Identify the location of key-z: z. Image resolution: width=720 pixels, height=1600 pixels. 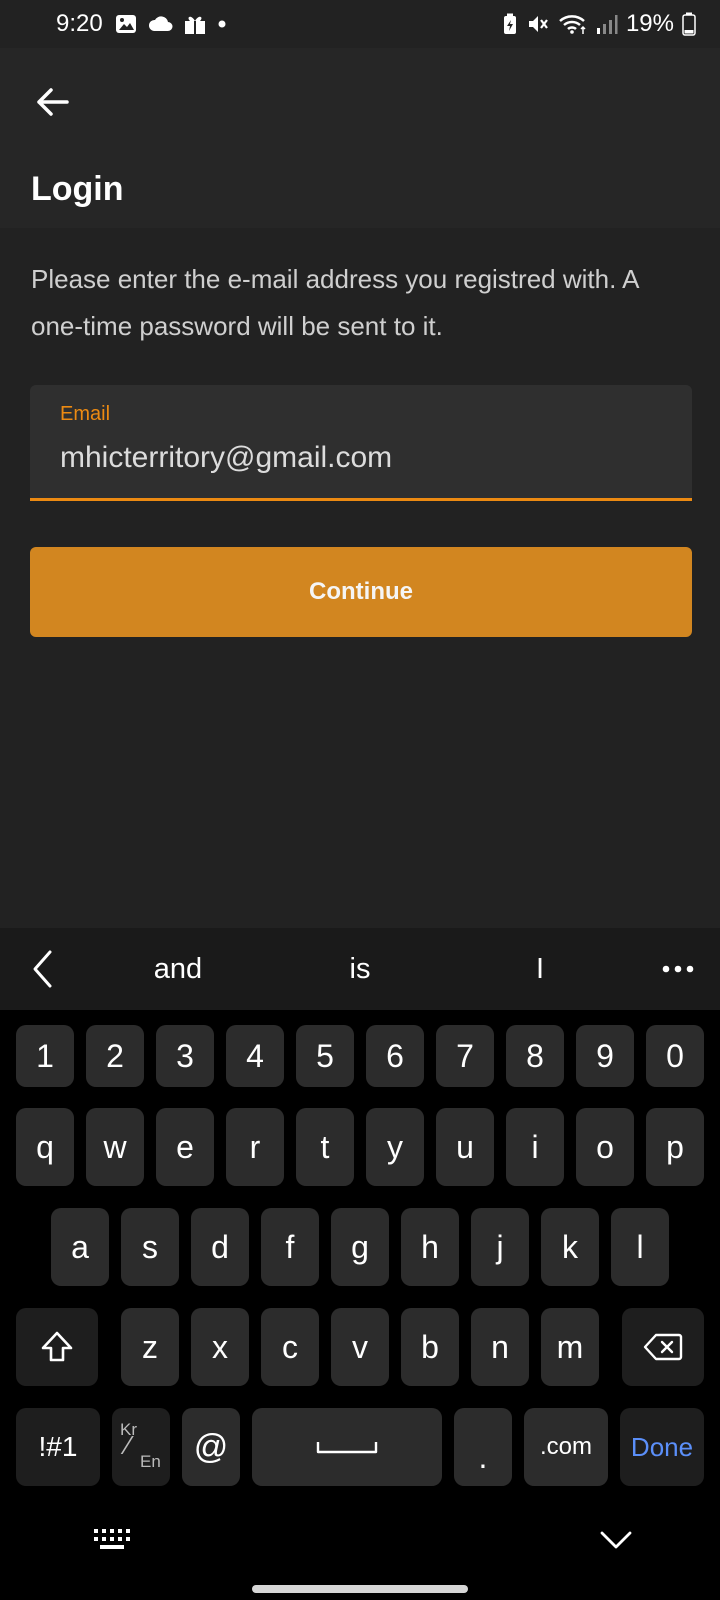
(150, 1347).